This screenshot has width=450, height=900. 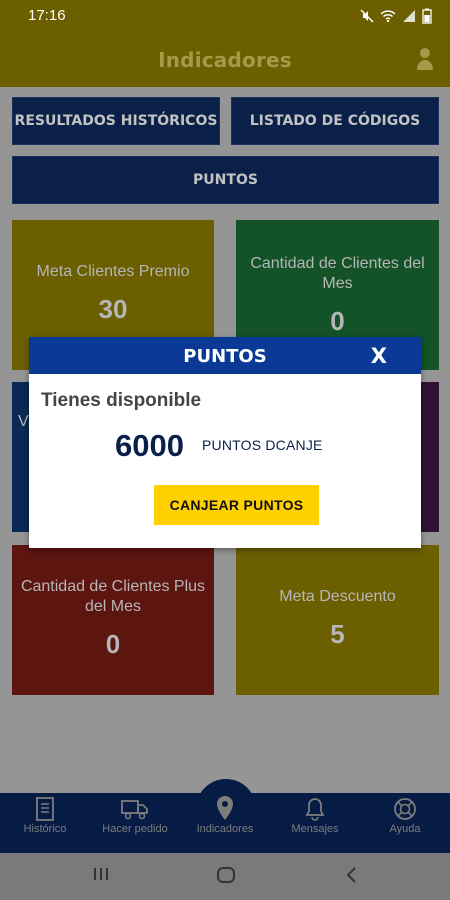 What do you see at coordinates (121, 400) in the screenshot?
I see `available-label: Tienes disponible` at bounding box center [121, 400].